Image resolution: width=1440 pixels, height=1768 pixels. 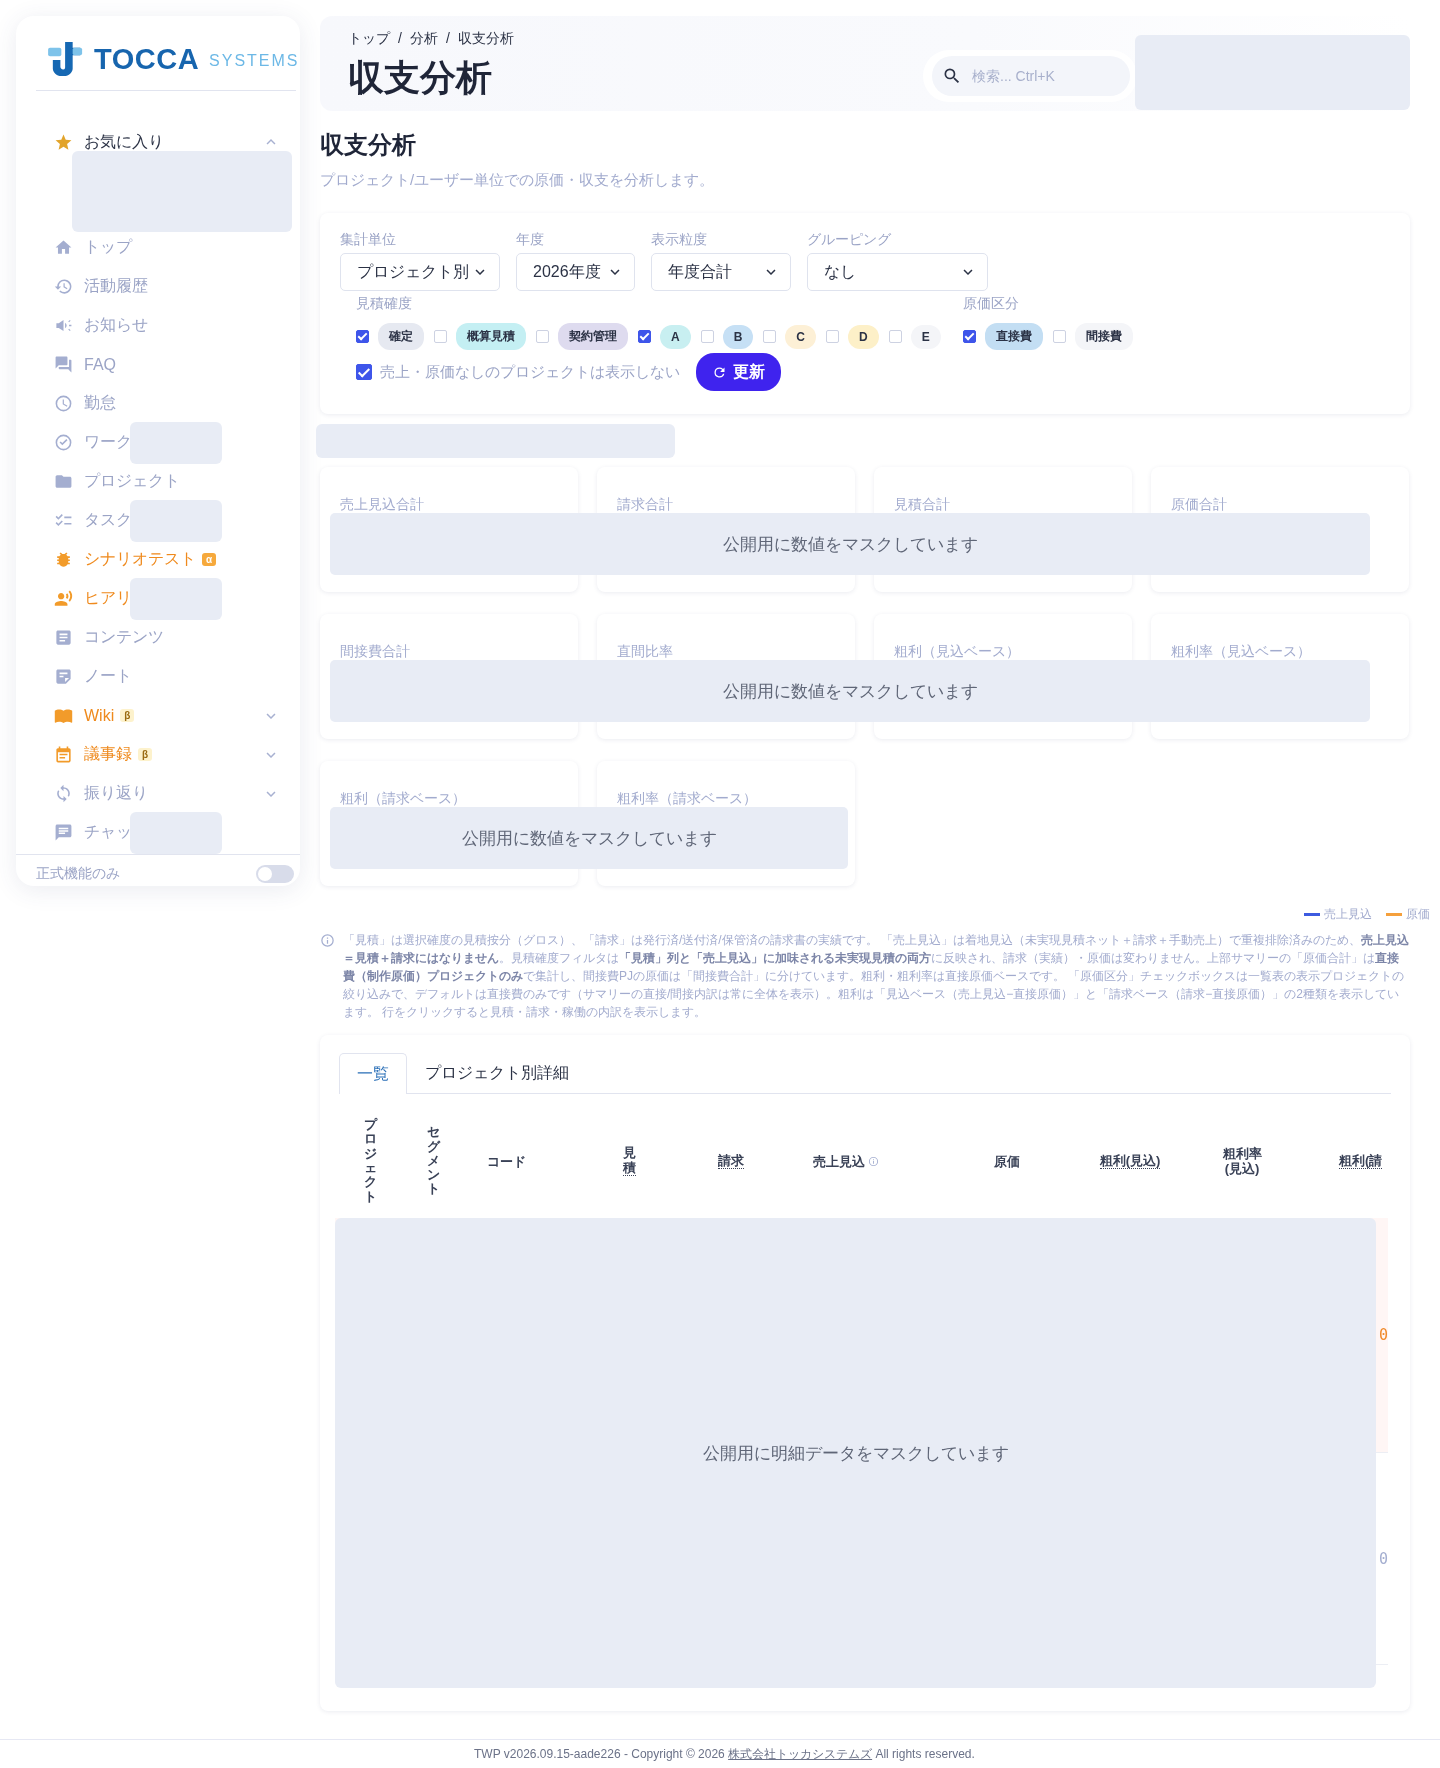 What do you see at coordinates (63, 286) in the screenshot?
I see `history-icon` at bounding box center [63, 286].